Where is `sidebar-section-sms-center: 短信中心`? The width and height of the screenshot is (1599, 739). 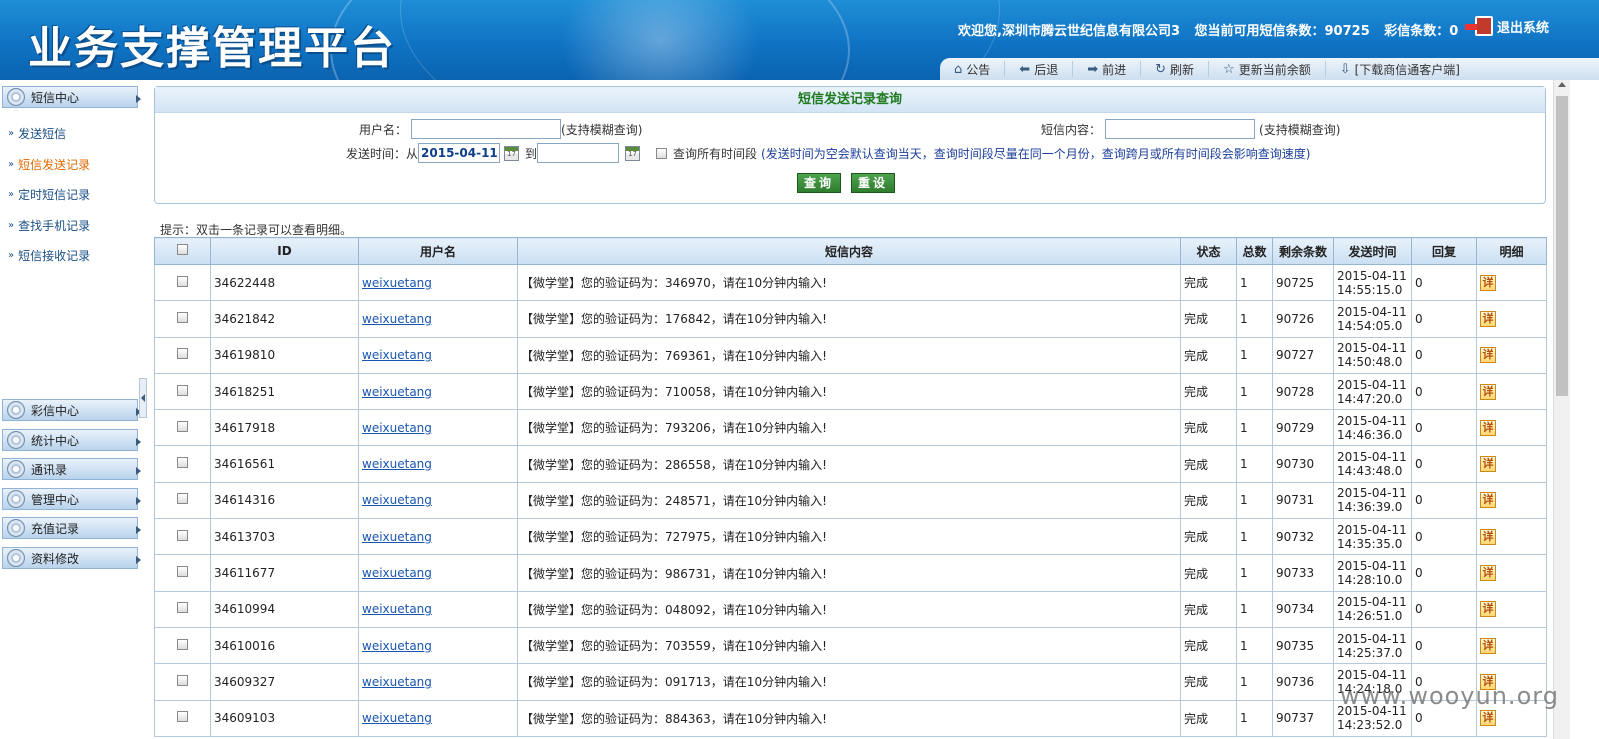
sidebar-section-sms-center: 短信中心 is located at coordinates (71, 97).